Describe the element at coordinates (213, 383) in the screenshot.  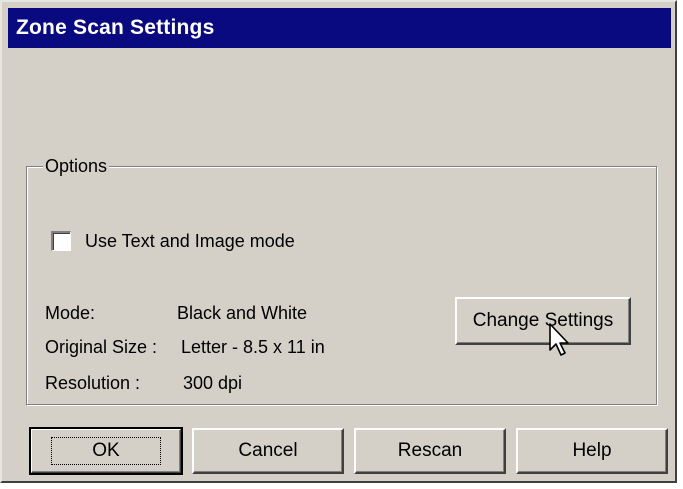
I see `resolution-value: 300 dpi` at that location.